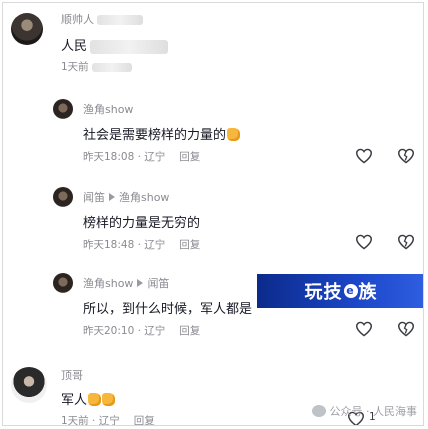  What do you see at coordinates (126, 197) in the screenshot?
I see `comment-author: 闻笛 渔角show` at bounding box center [126, 197].